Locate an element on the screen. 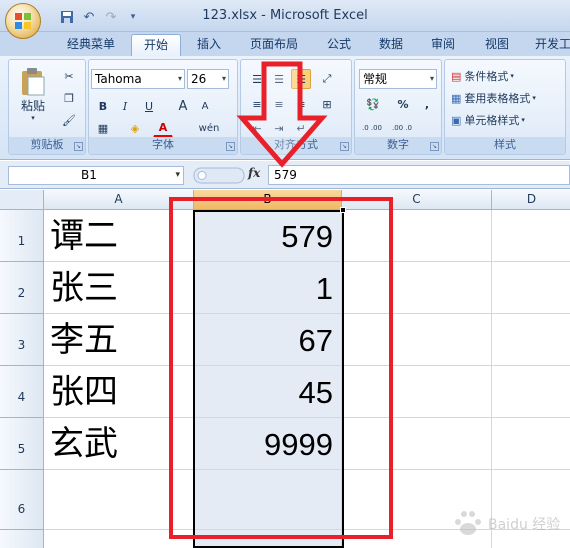 The height and width of the screenshot is (548, 570). cell-d3 is located at coordinates (531, 340).